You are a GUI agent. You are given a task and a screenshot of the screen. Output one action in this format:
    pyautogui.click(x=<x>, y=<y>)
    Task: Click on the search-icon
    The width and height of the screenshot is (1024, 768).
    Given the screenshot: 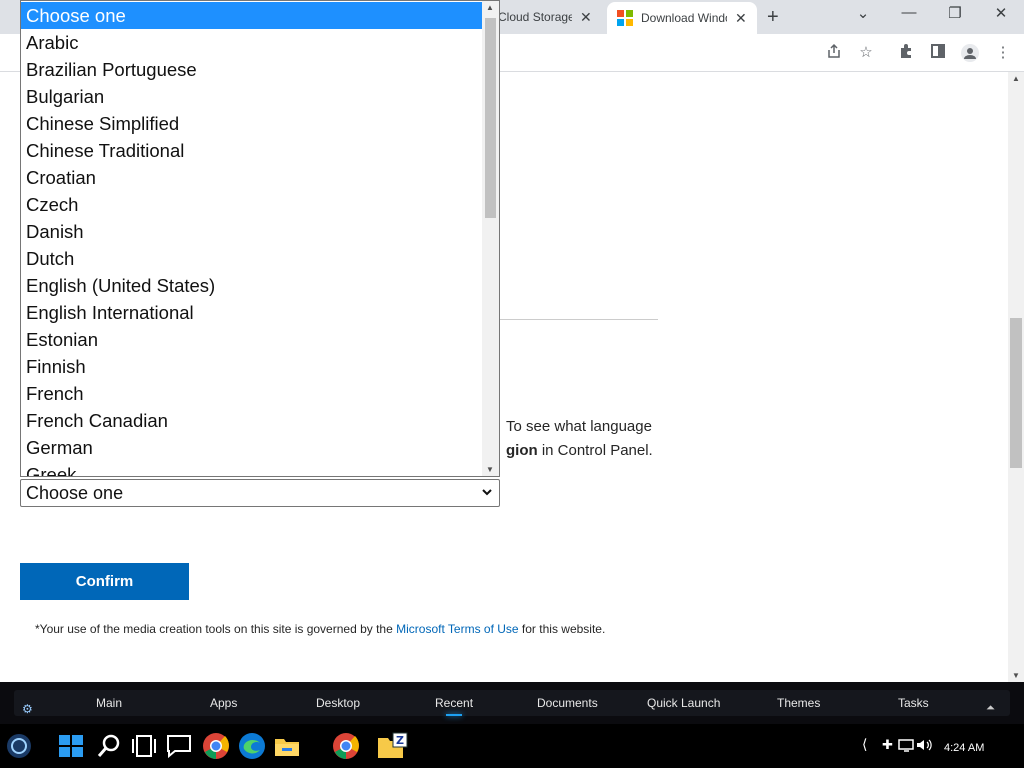 What is the action you would take?
    pyautogui.click(x=109, y=746)
    